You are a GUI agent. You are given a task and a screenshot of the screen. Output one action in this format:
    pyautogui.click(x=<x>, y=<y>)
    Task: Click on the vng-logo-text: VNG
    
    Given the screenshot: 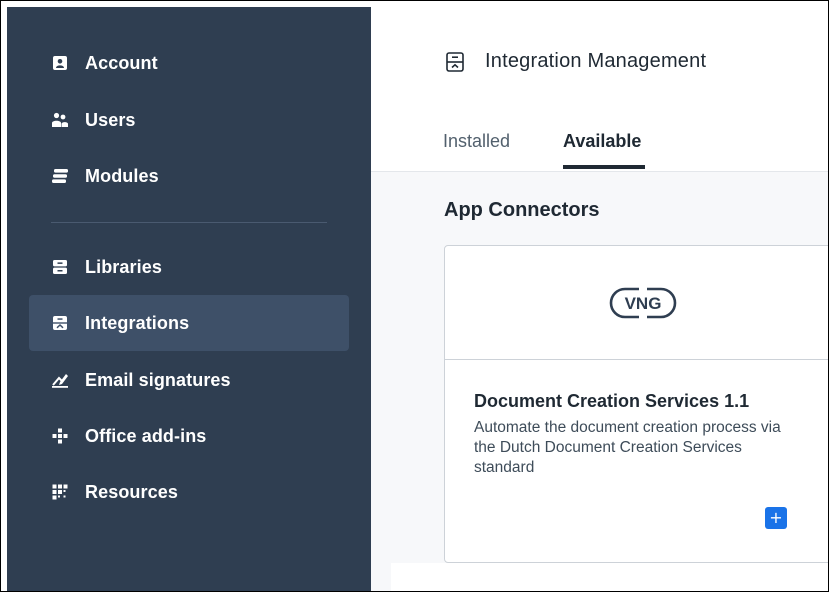 What is the action you would take?
    pyautogui.click(x=643, y=303)
    